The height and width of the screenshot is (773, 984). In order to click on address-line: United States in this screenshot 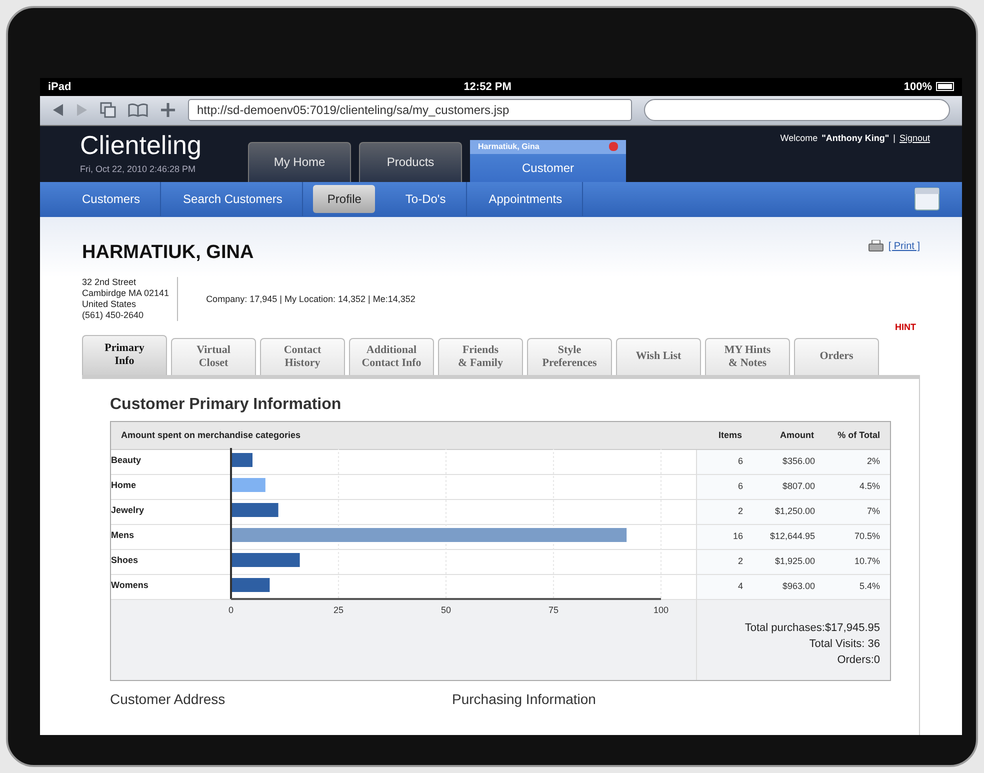, I will do `click(110, 304)`.